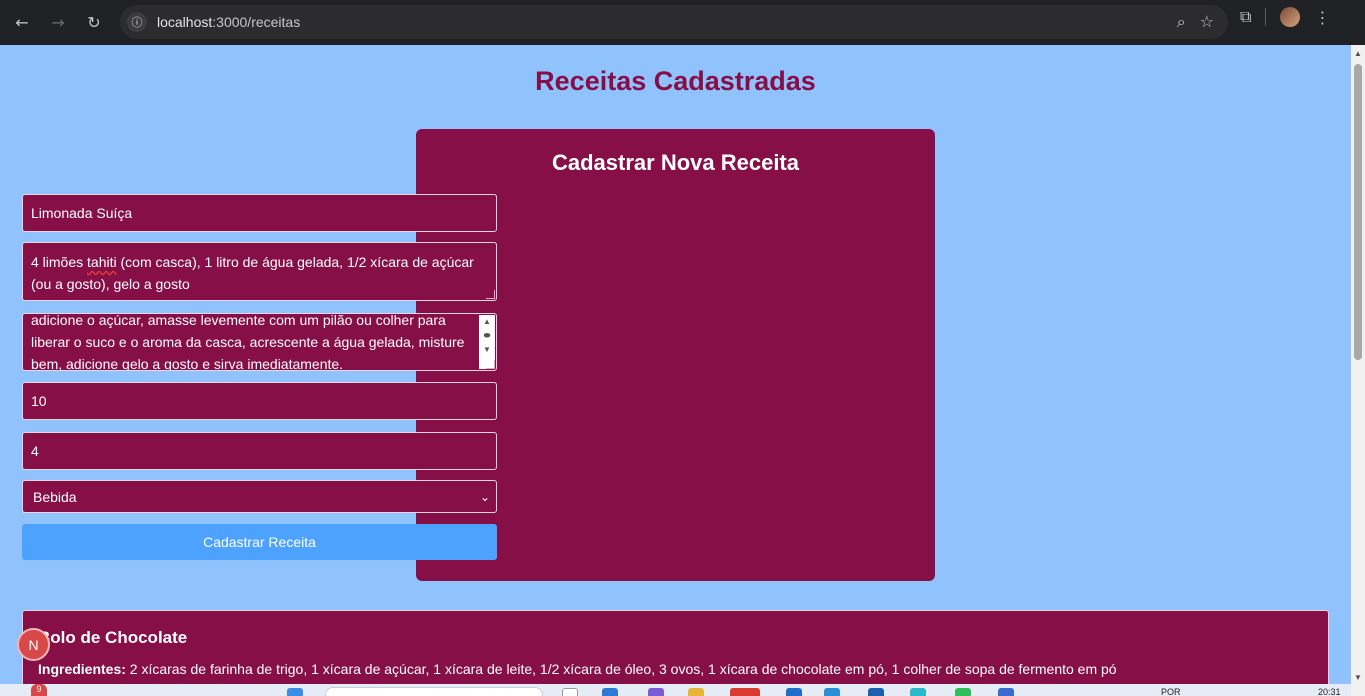  I want to click on form-title: Cadastrar Nova Receita, so click(675, 162).